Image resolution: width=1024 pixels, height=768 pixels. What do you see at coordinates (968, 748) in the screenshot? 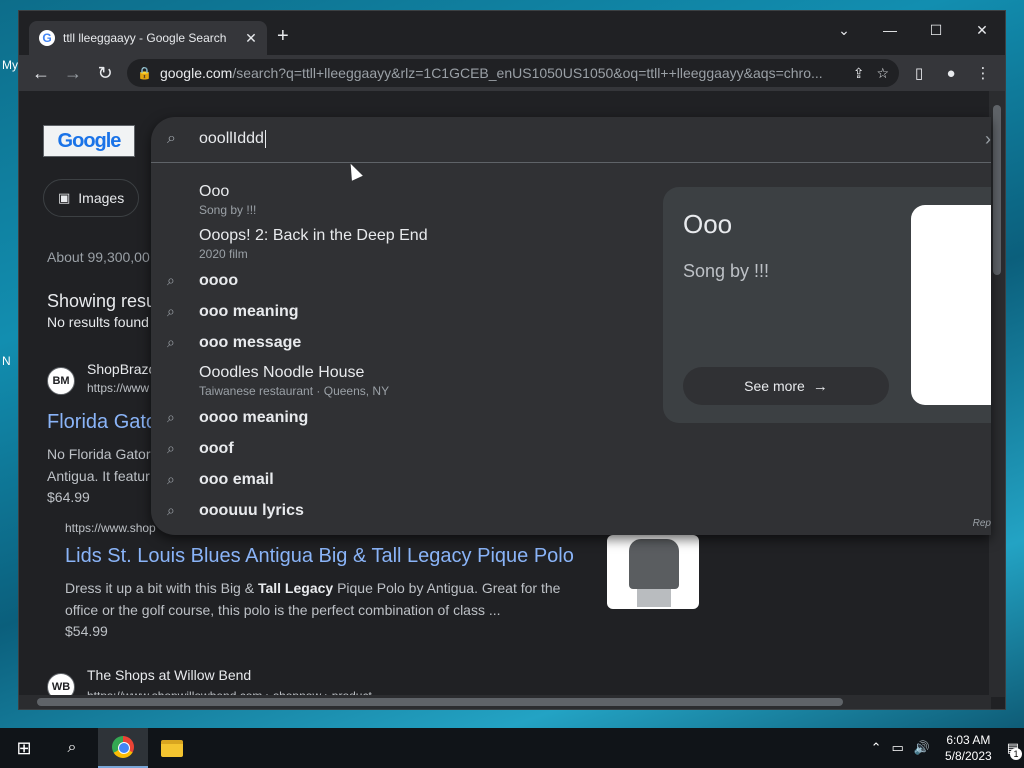
I see `clock: 6:03 AM 5/8/2023` at bounding box center [968, 748].